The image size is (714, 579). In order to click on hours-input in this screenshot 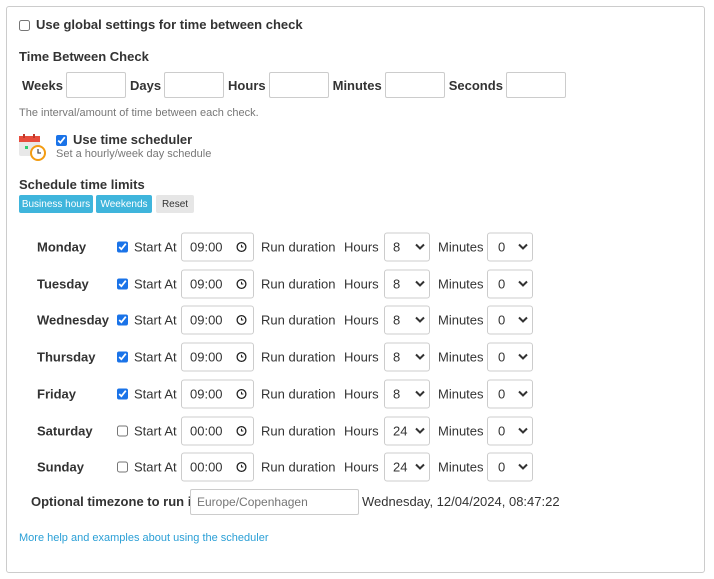, I will do `click(298, 85)`.